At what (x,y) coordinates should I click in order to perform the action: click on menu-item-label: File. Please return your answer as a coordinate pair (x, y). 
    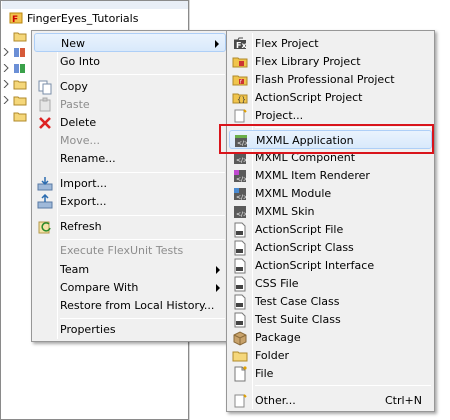
    Looking at the image, I should click on (264, 373).